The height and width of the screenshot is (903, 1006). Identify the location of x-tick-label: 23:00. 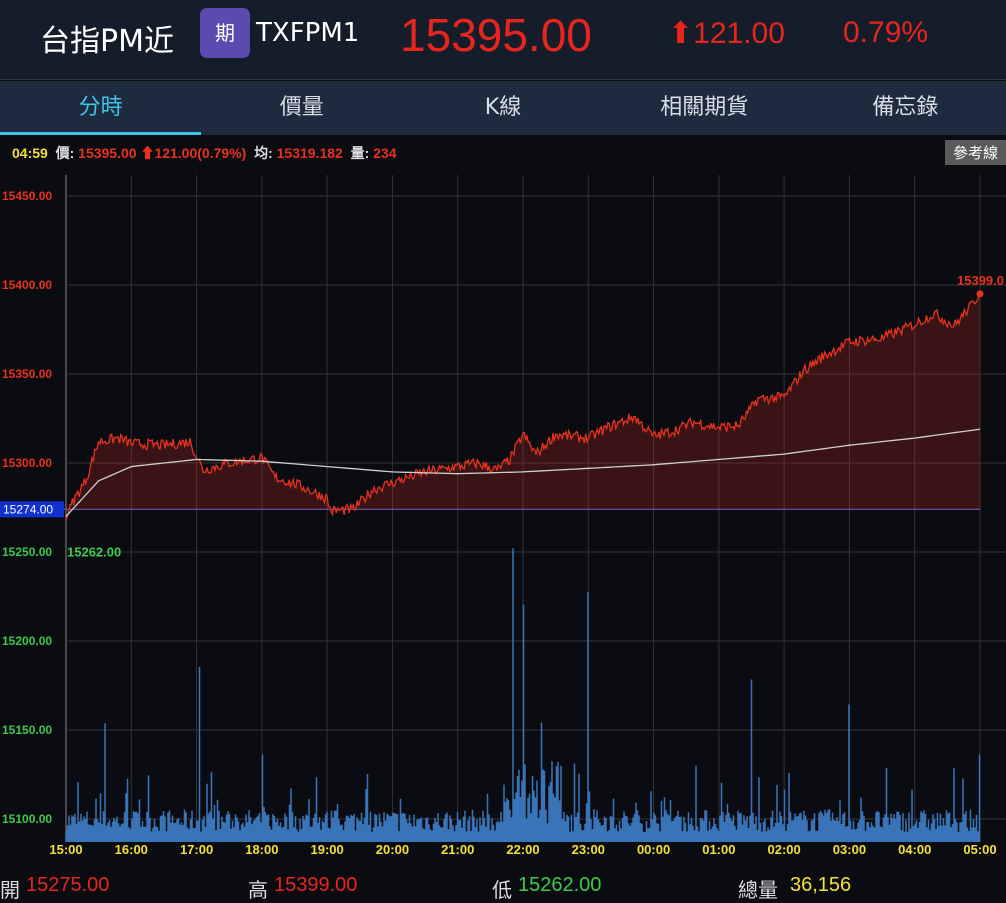
(588, 849).